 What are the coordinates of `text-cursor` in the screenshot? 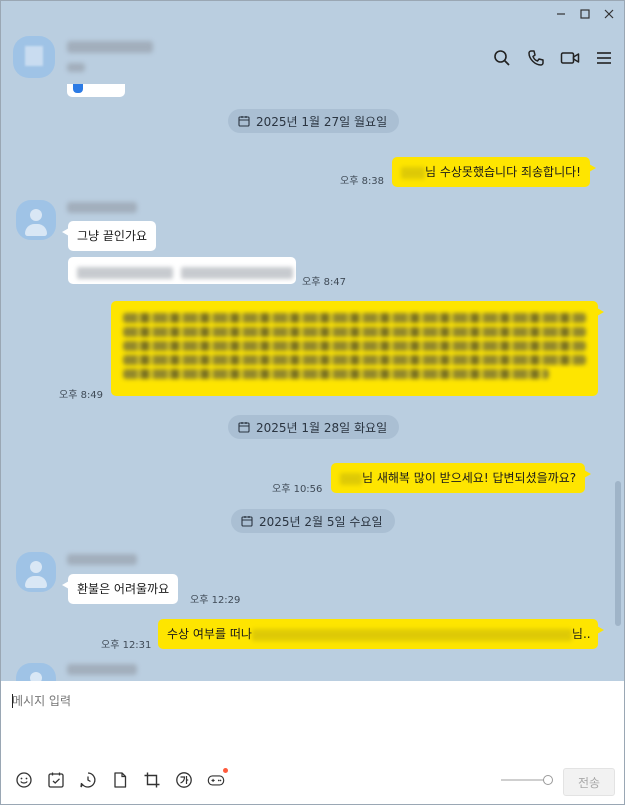 It's located at (12, 701).